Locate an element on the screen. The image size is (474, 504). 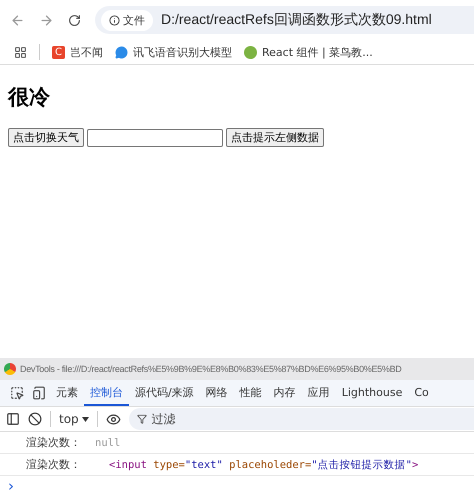
url-text: D:/react/reactRefs回调函数形式次数09.html is located at coordinates (296, 20).